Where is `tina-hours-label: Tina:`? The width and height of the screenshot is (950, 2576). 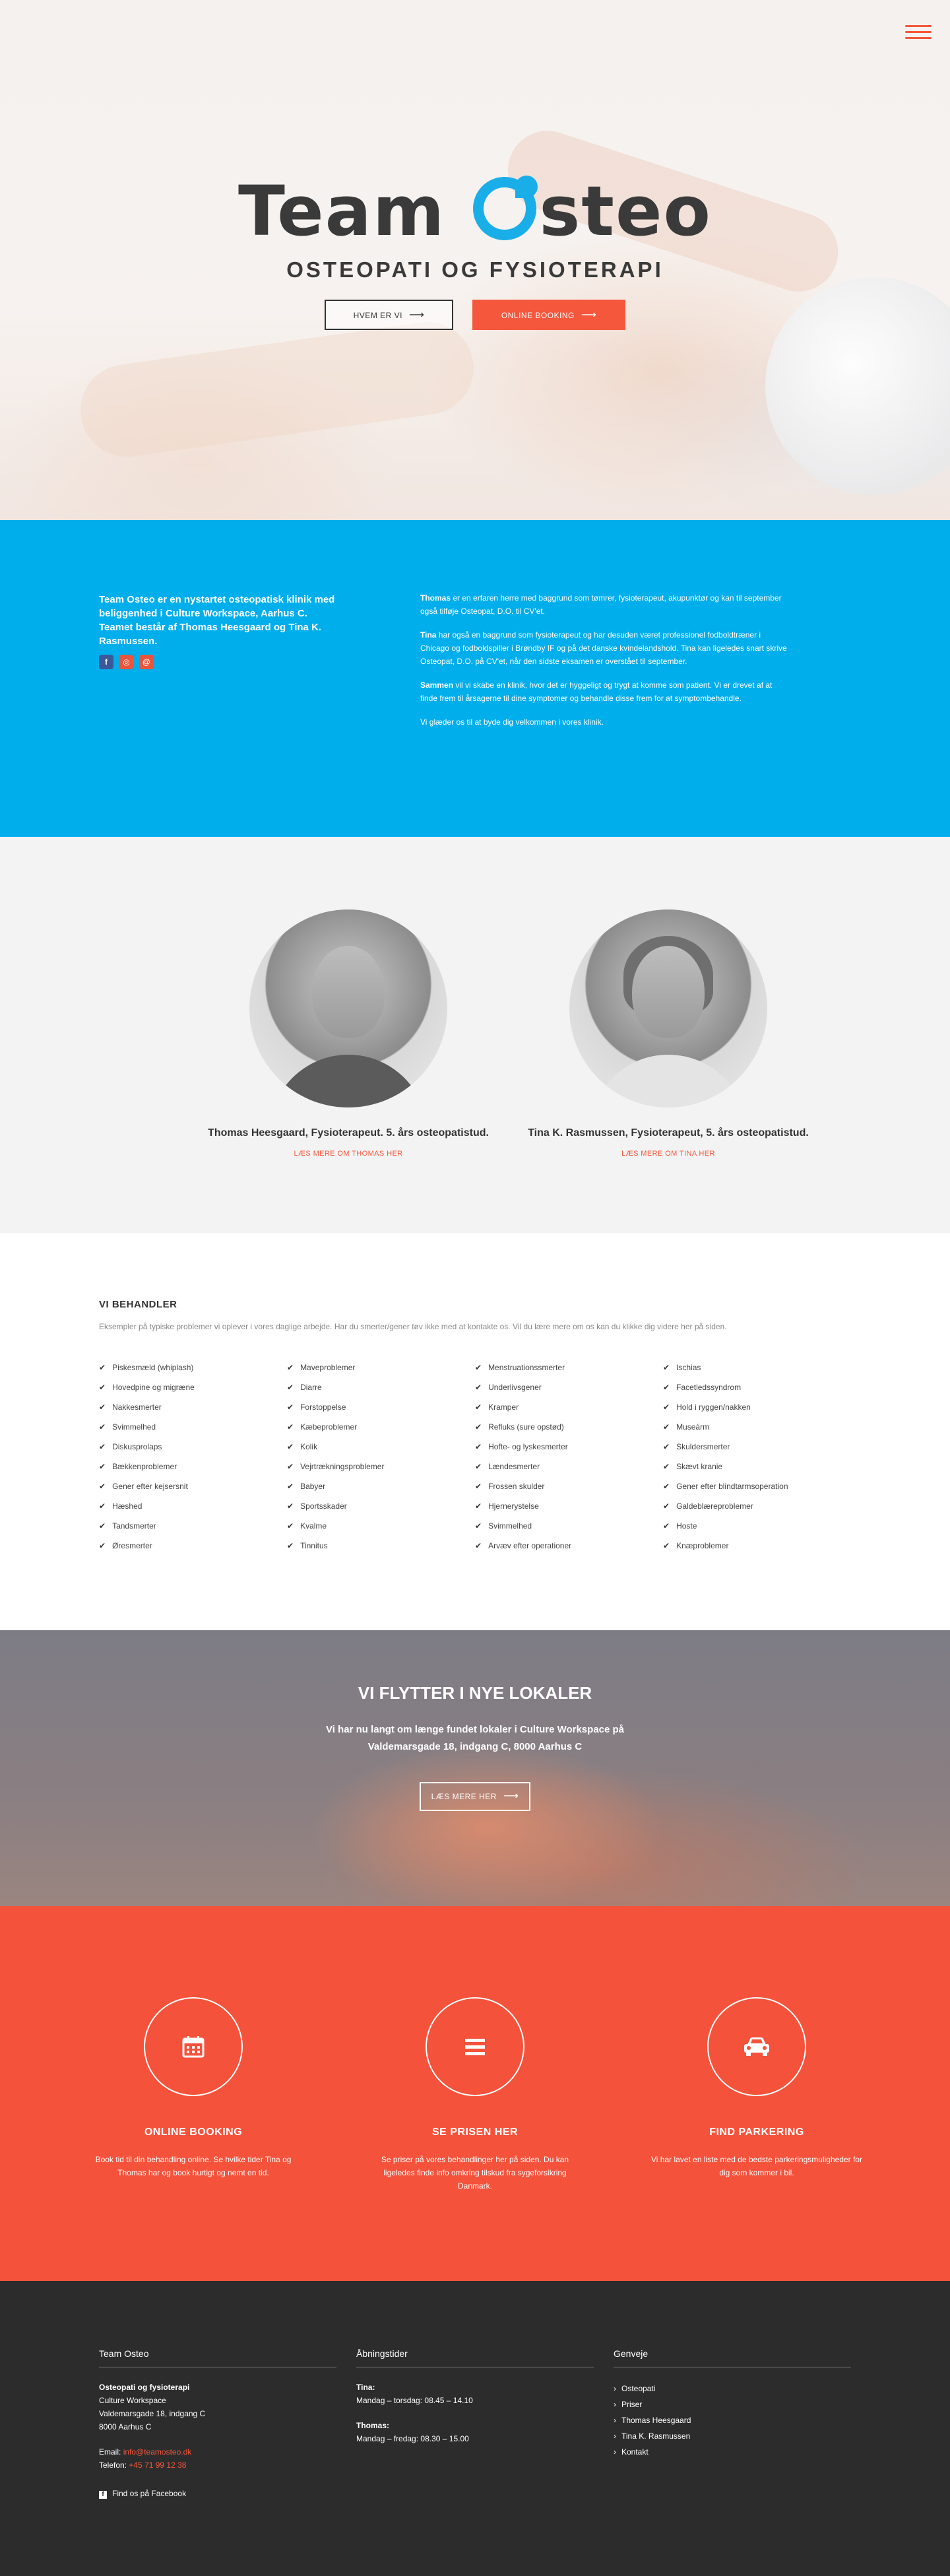
tina-hours-label: Tina: is located at coordinates (365, 2387).